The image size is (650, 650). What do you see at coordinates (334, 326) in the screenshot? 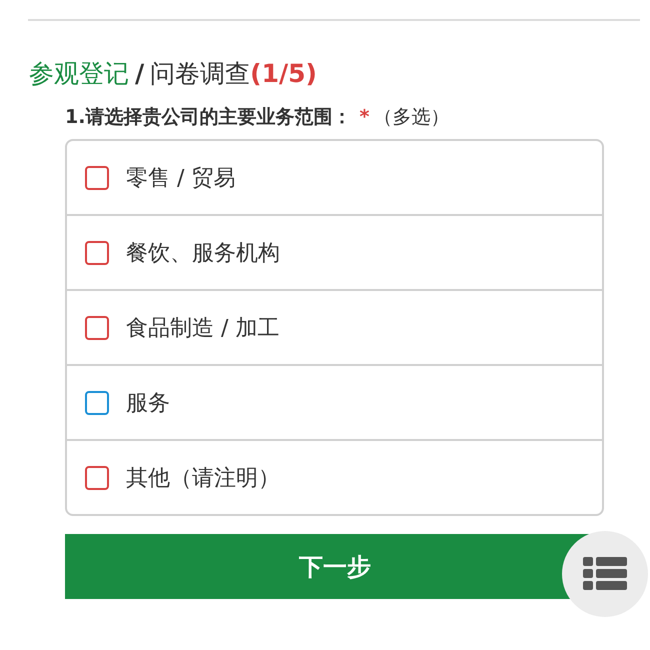
I see `option-row: 食品制造 / 加工` at bounding box center [334, 326].